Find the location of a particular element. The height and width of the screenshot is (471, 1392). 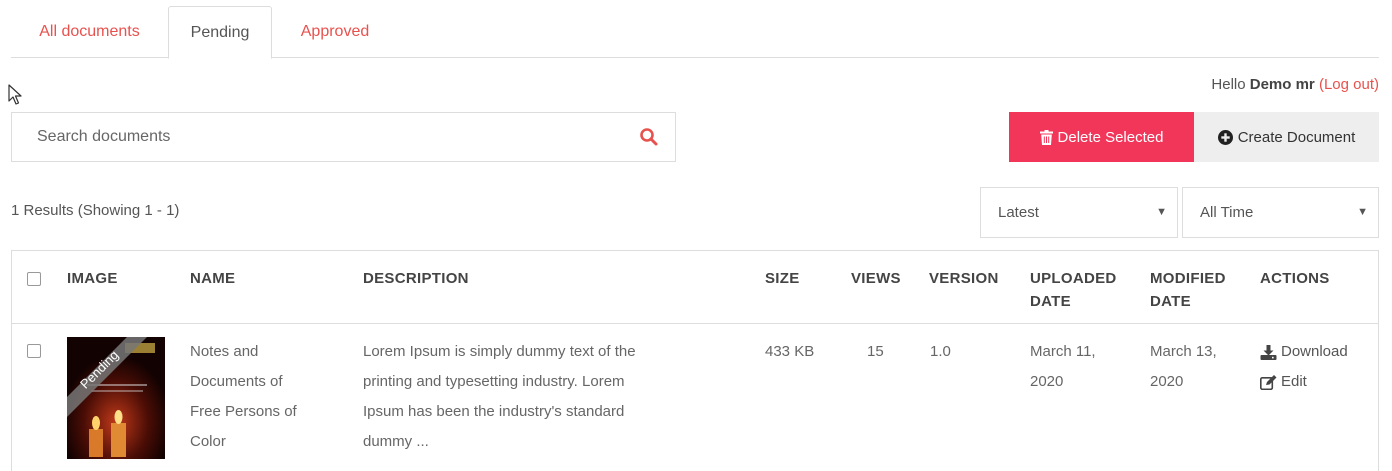

uploaded-header-line2: DATE is located at coordinates (1050, 301).